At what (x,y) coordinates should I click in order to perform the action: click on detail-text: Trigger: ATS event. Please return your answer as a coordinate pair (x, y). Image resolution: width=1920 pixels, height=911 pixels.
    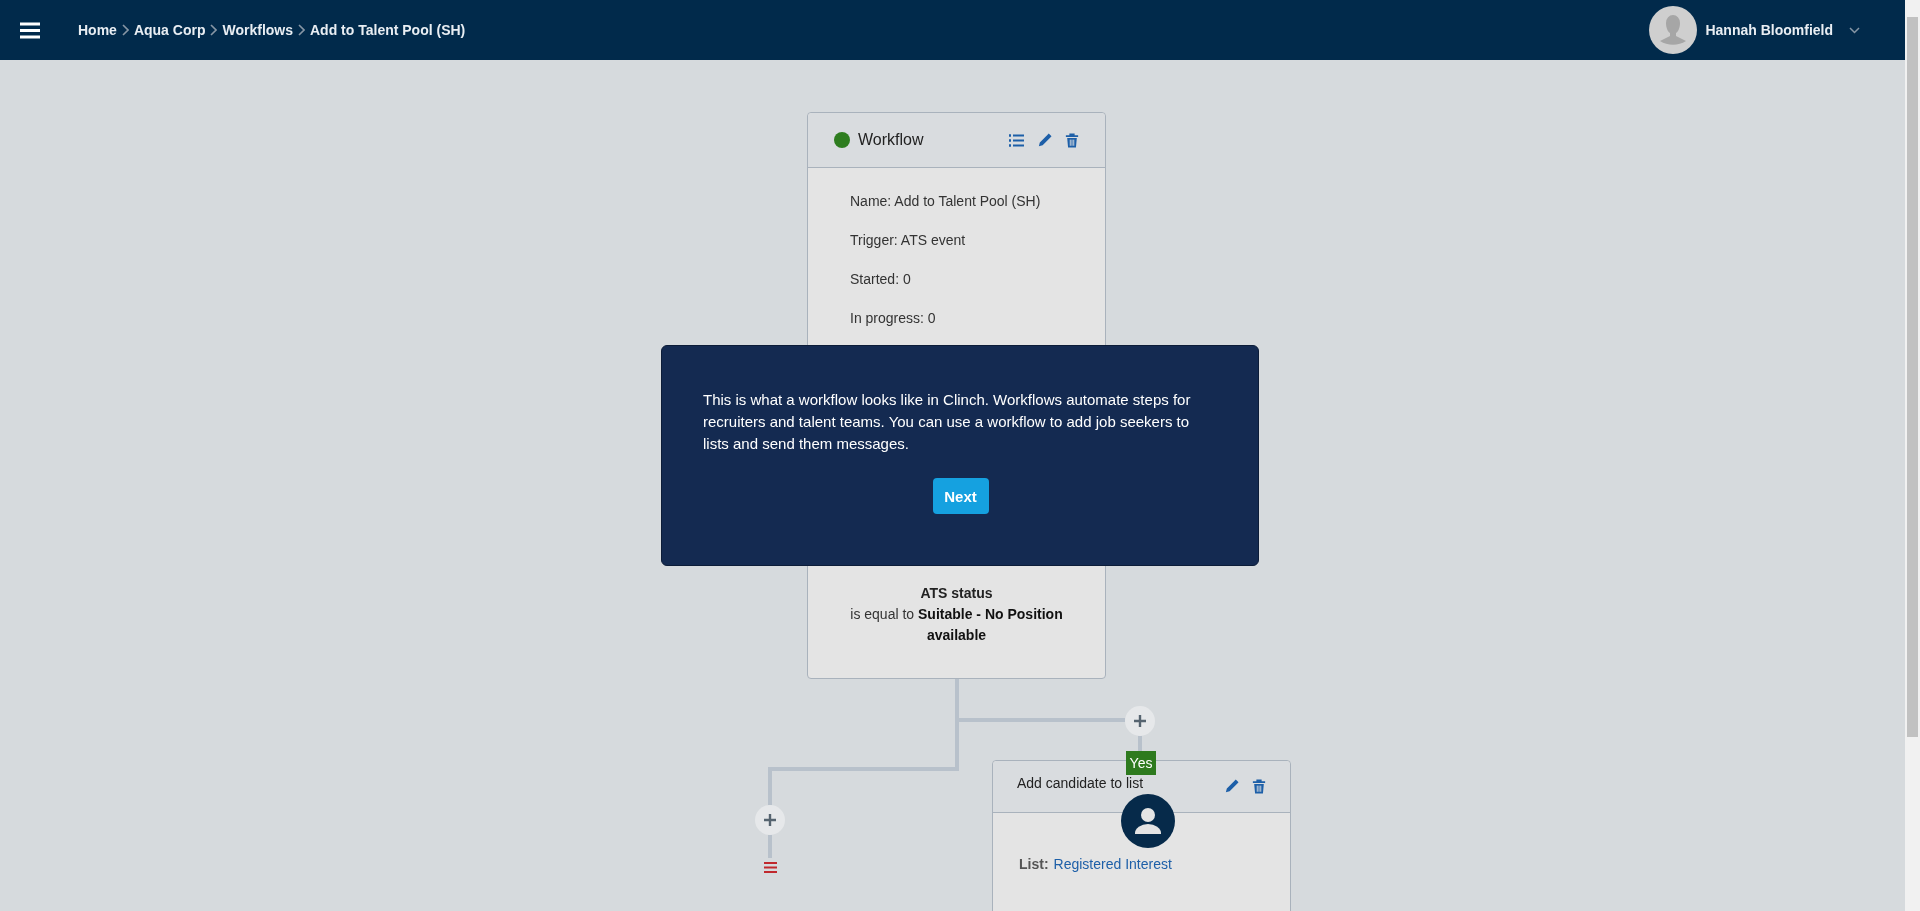
    Looking at the image, I should click on (908, 240).